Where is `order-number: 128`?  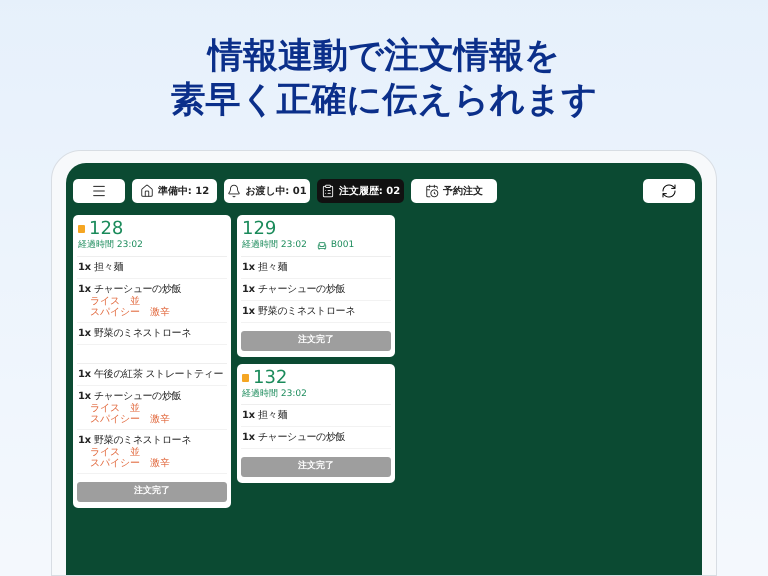 order-number: 128 is located at coordinates (106, 229).